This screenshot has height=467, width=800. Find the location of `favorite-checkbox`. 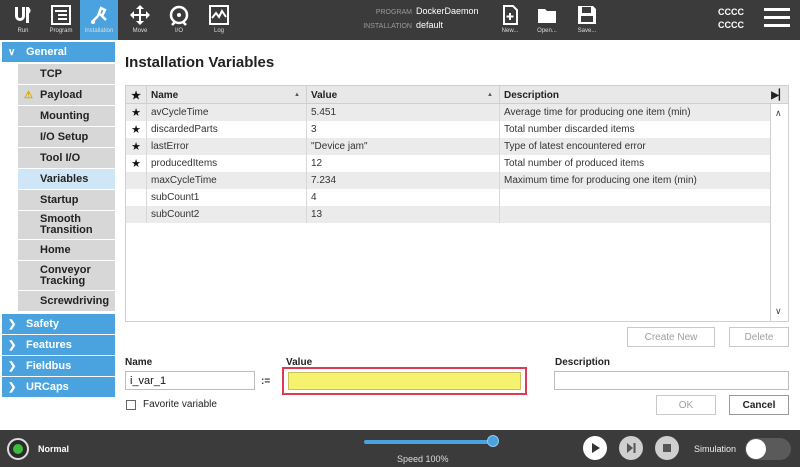

favorite-checkbox is located at coordinates (131, 405).